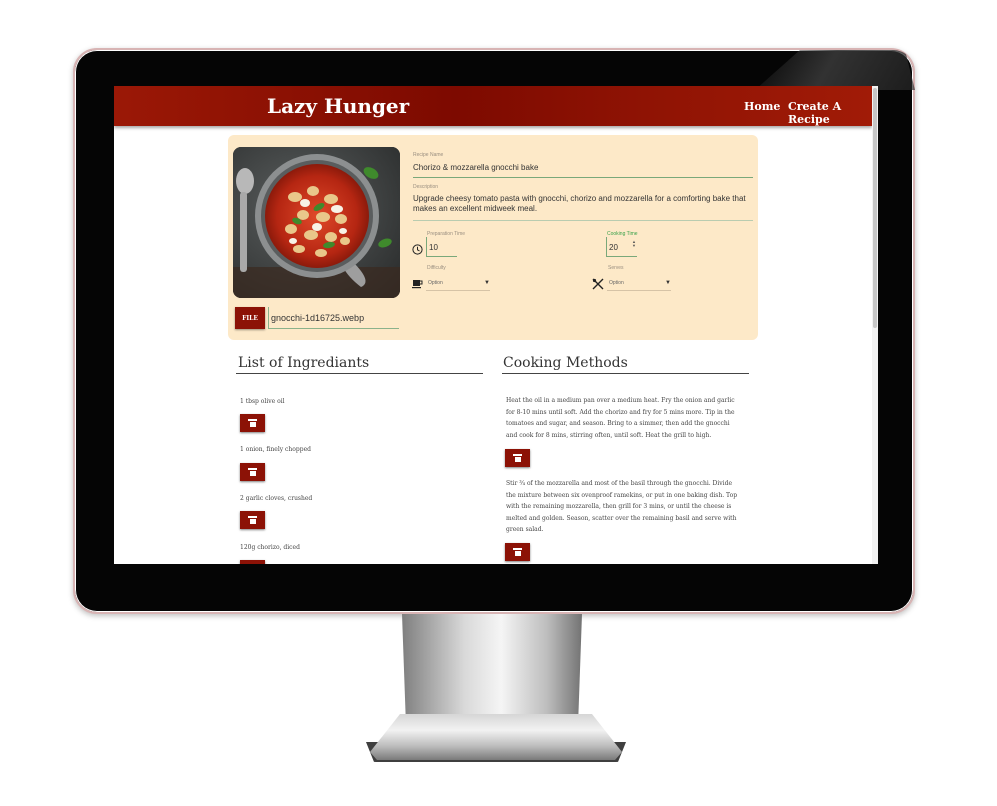 The width and height of the screenshot is (997, 806). Describe the element at coordinates (426, 187) in the screenshot. I see `description-label: Description` at that location.